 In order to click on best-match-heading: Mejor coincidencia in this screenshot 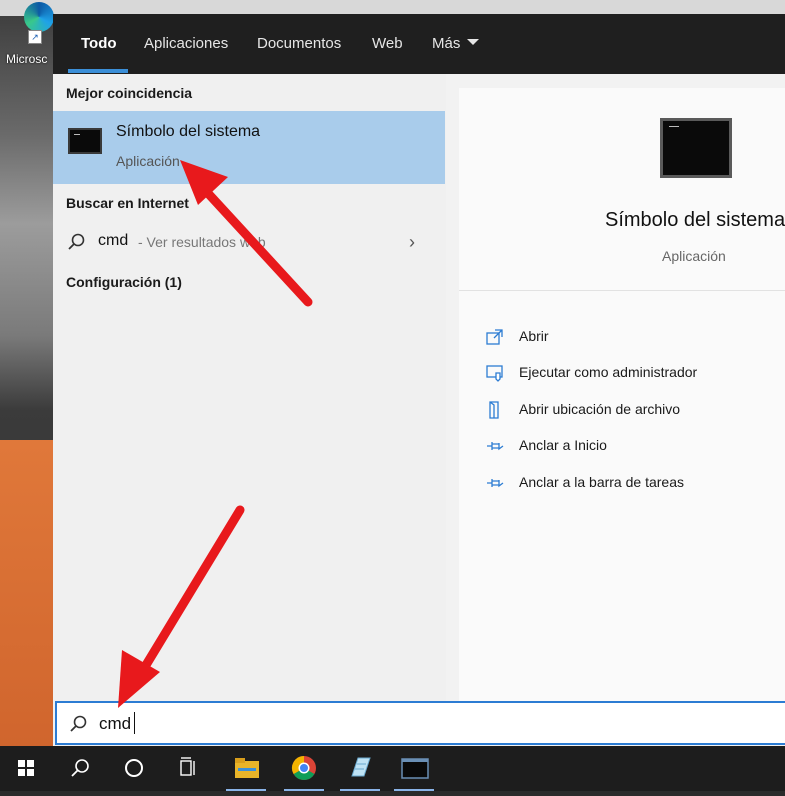, I will do `click(129, 93)`.